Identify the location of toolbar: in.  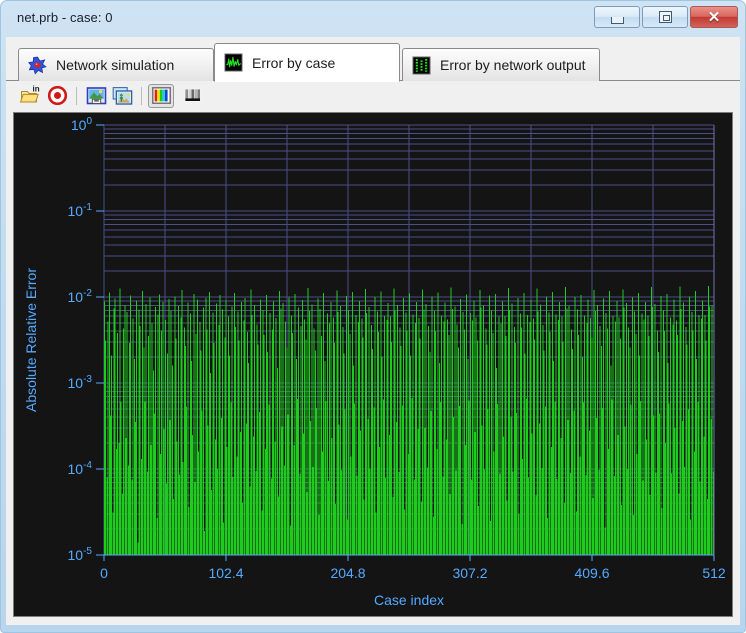
(373, 95).